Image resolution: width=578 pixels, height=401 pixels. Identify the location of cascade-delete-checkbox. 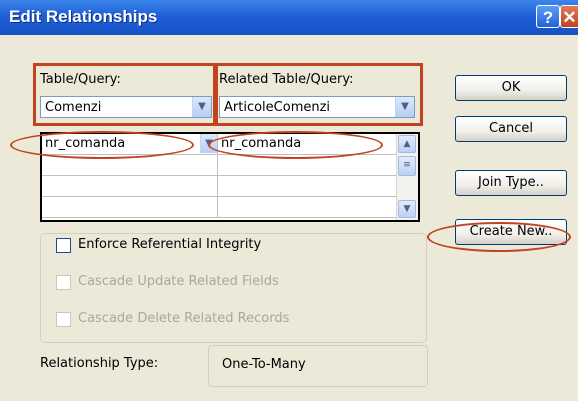
(63, 319).